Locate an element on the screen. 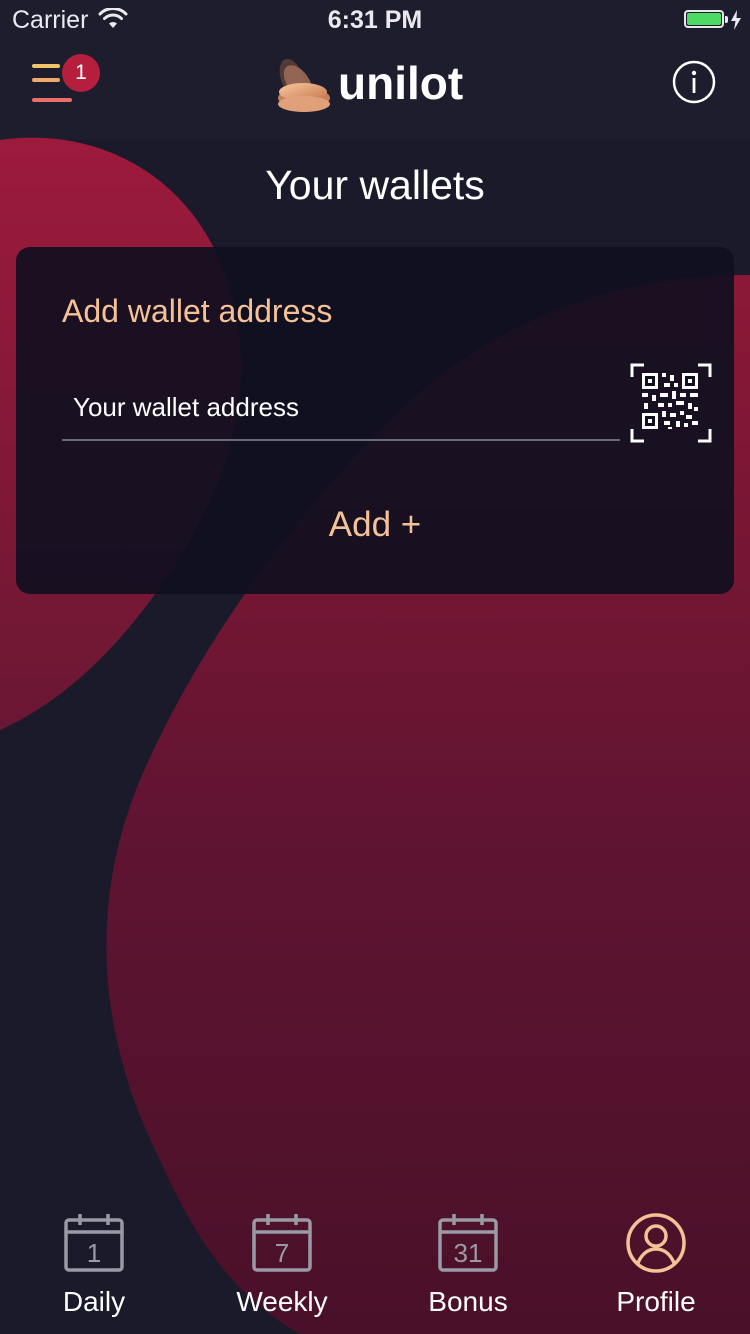 Image resolution: width=750 pixels, height=1334 pixels. info-button is located at coordinates (694, 82).